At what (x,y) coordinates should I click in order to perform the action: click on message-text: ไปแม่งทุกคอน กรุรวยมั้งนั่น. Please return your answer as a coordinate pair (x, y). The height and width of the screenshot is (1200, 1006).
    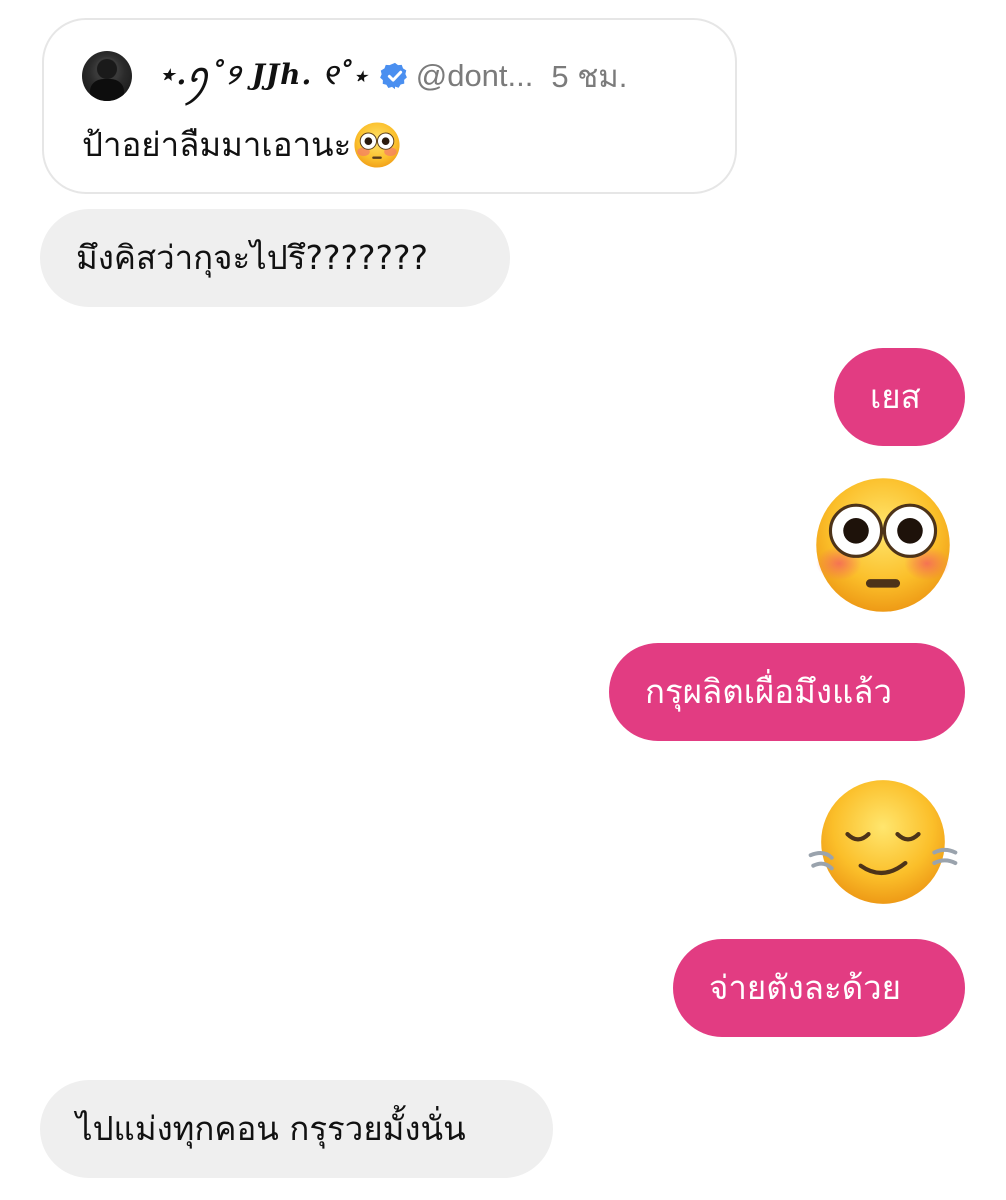
    Looking at the image, I should click on (271, 1128).